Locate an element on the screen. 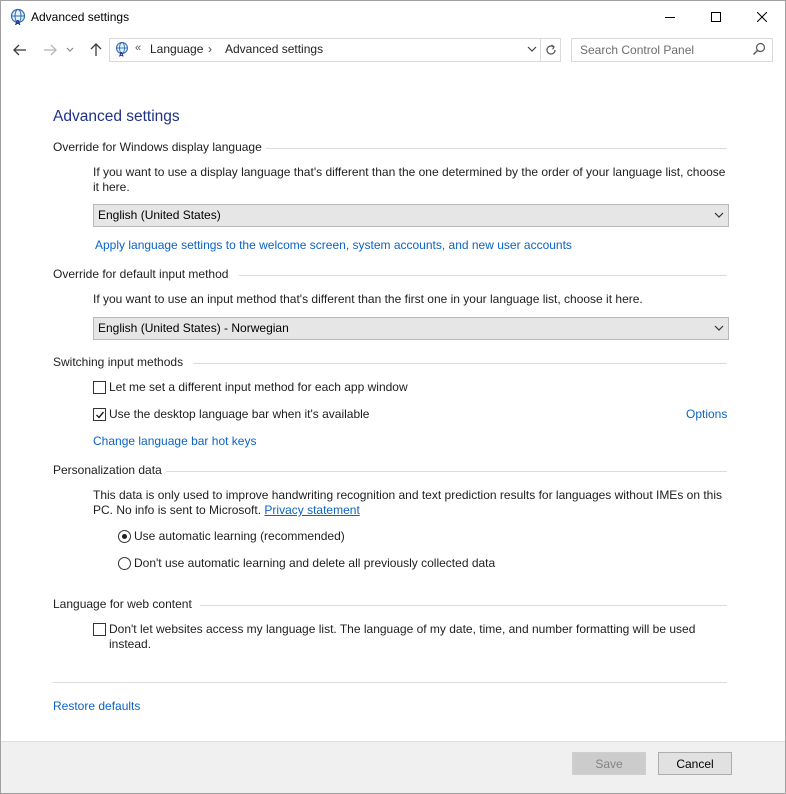  switching-input-heading: Switching input methods is located at coordinates (118, 362).